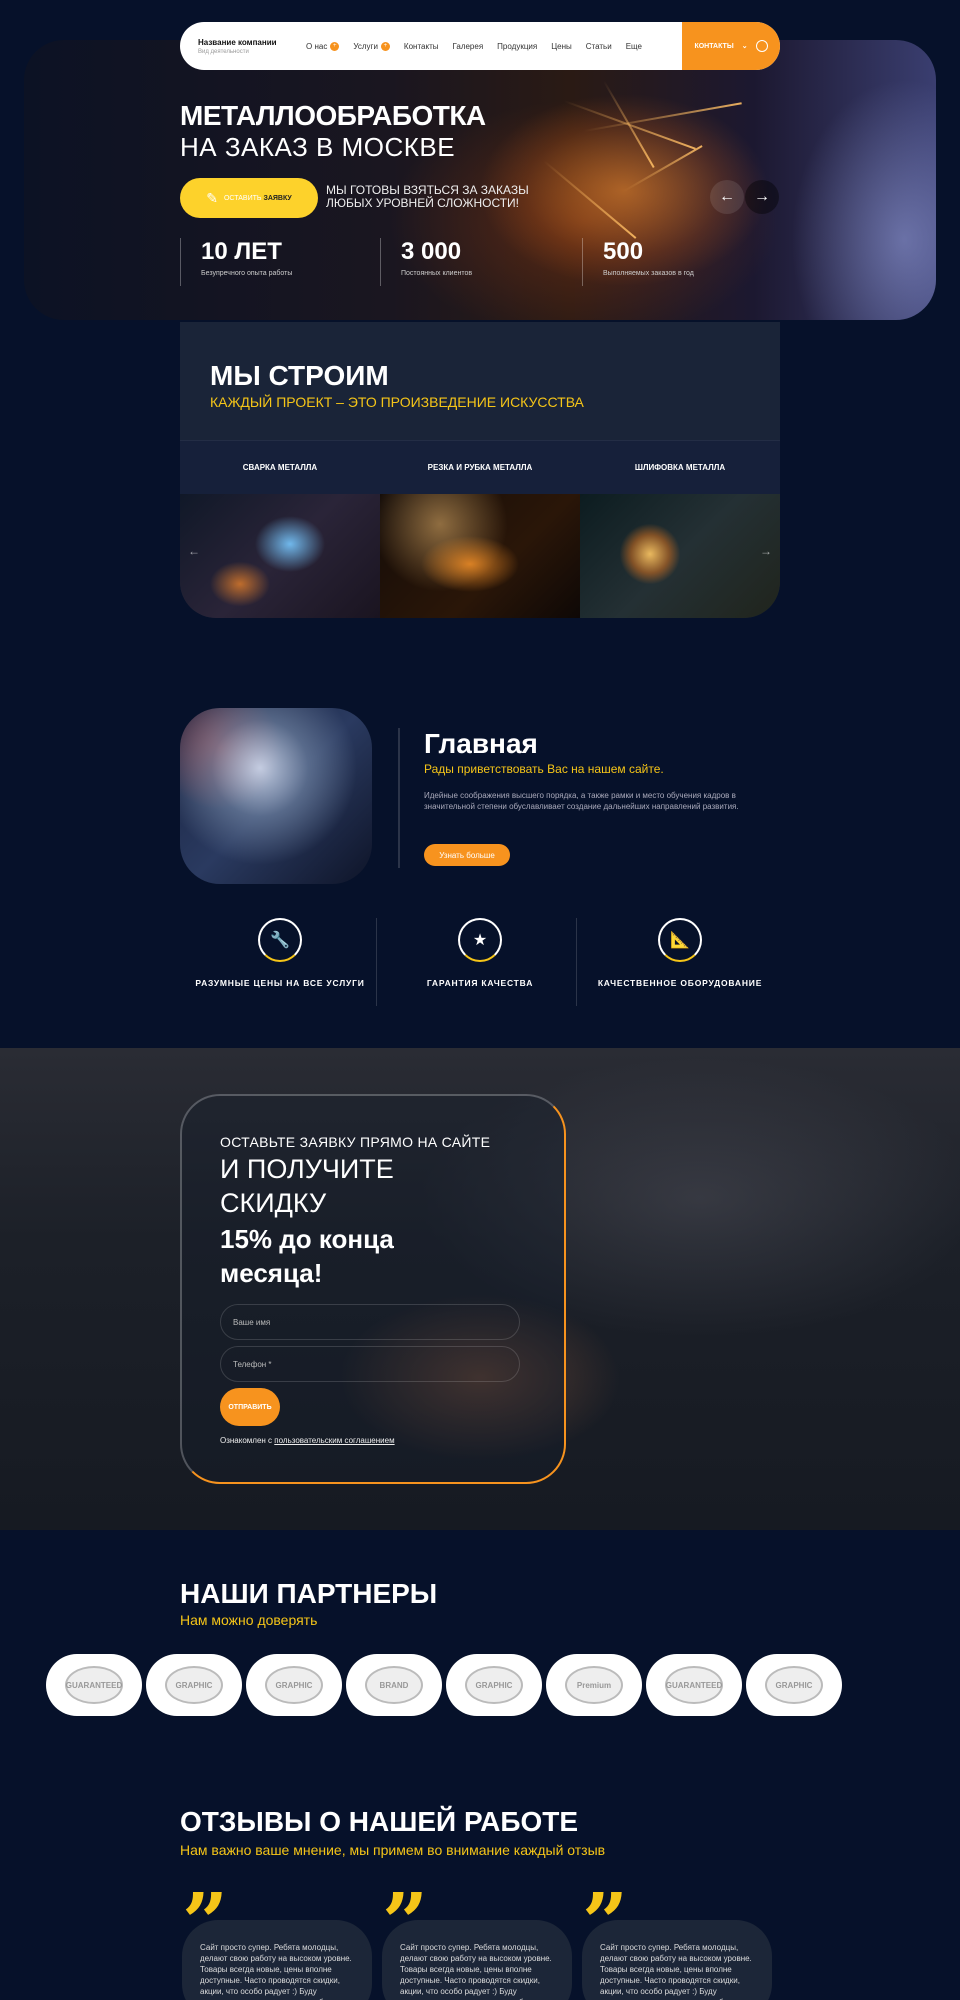 Image resolution: width=960 pixels, height=2000 pixels. What do you see at coordinates (467, 46) in the screenshot?
I see `nav-item-gallery: Галерея` at bounding box center [467, 46].